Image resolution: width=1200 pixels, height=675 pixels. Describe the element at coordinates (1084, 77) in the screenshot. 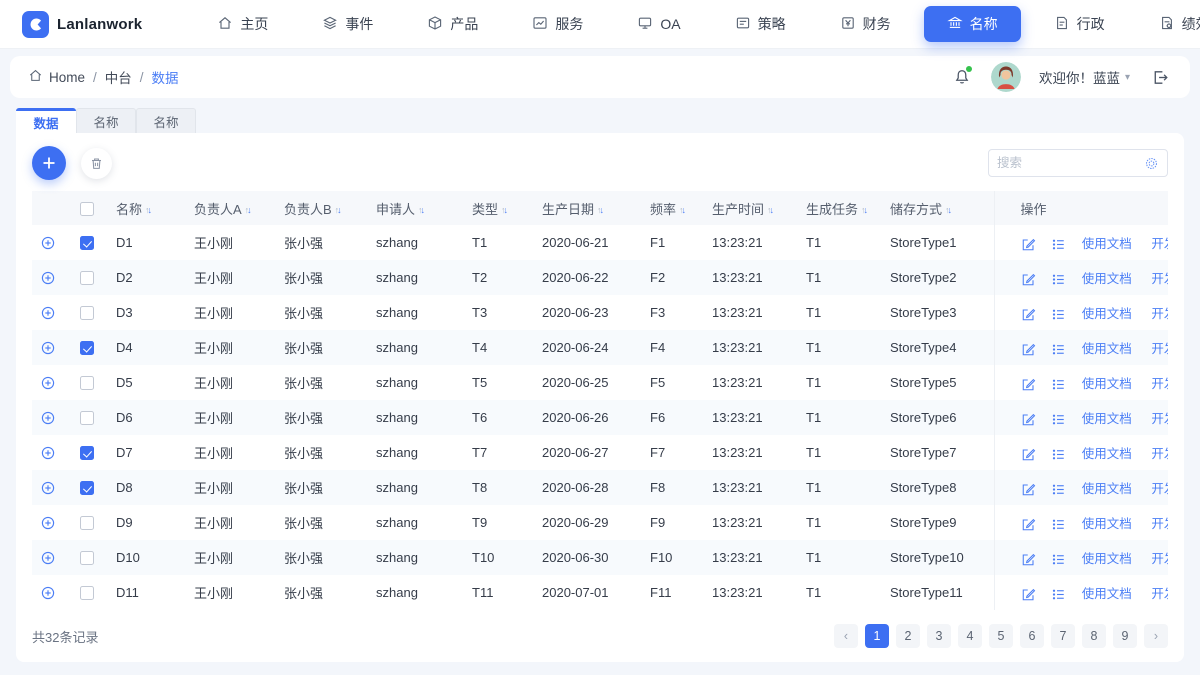

I see `user-greeting: 欢迎你！蓝蓝 ▾` at that location.